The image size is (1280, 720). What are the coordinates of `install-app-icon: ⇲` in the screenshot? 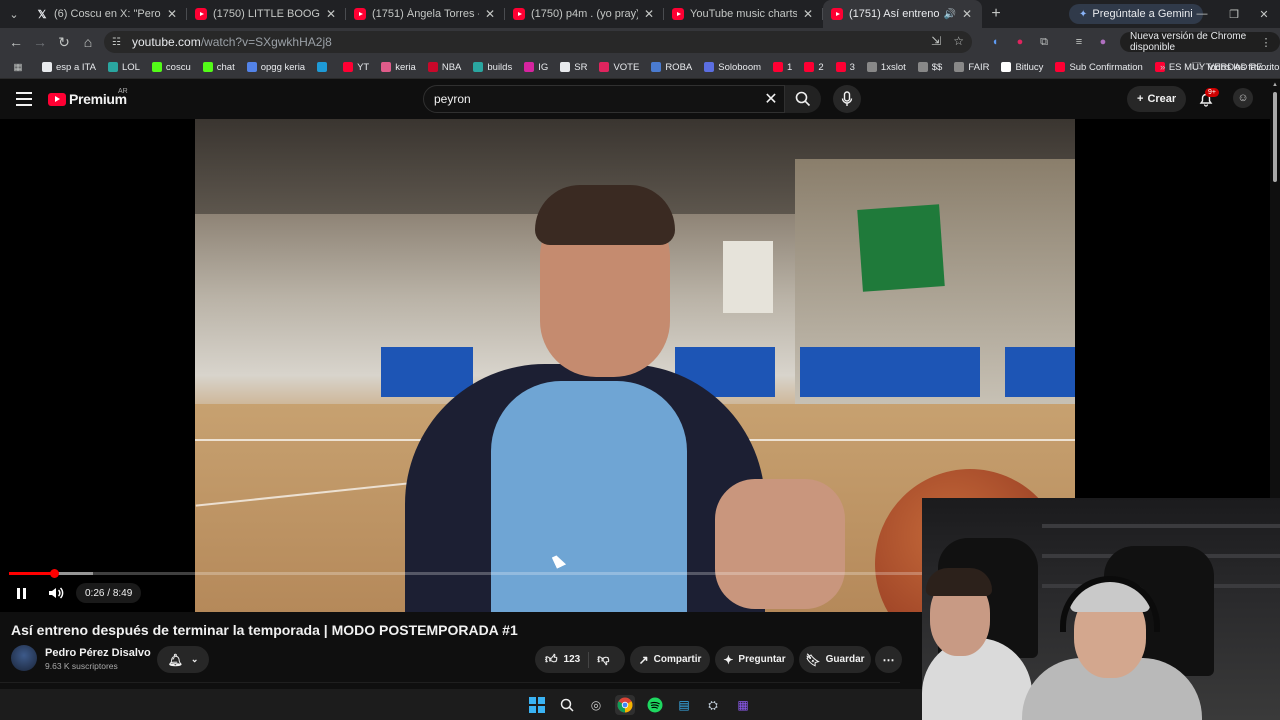 It's located at (936, 41).